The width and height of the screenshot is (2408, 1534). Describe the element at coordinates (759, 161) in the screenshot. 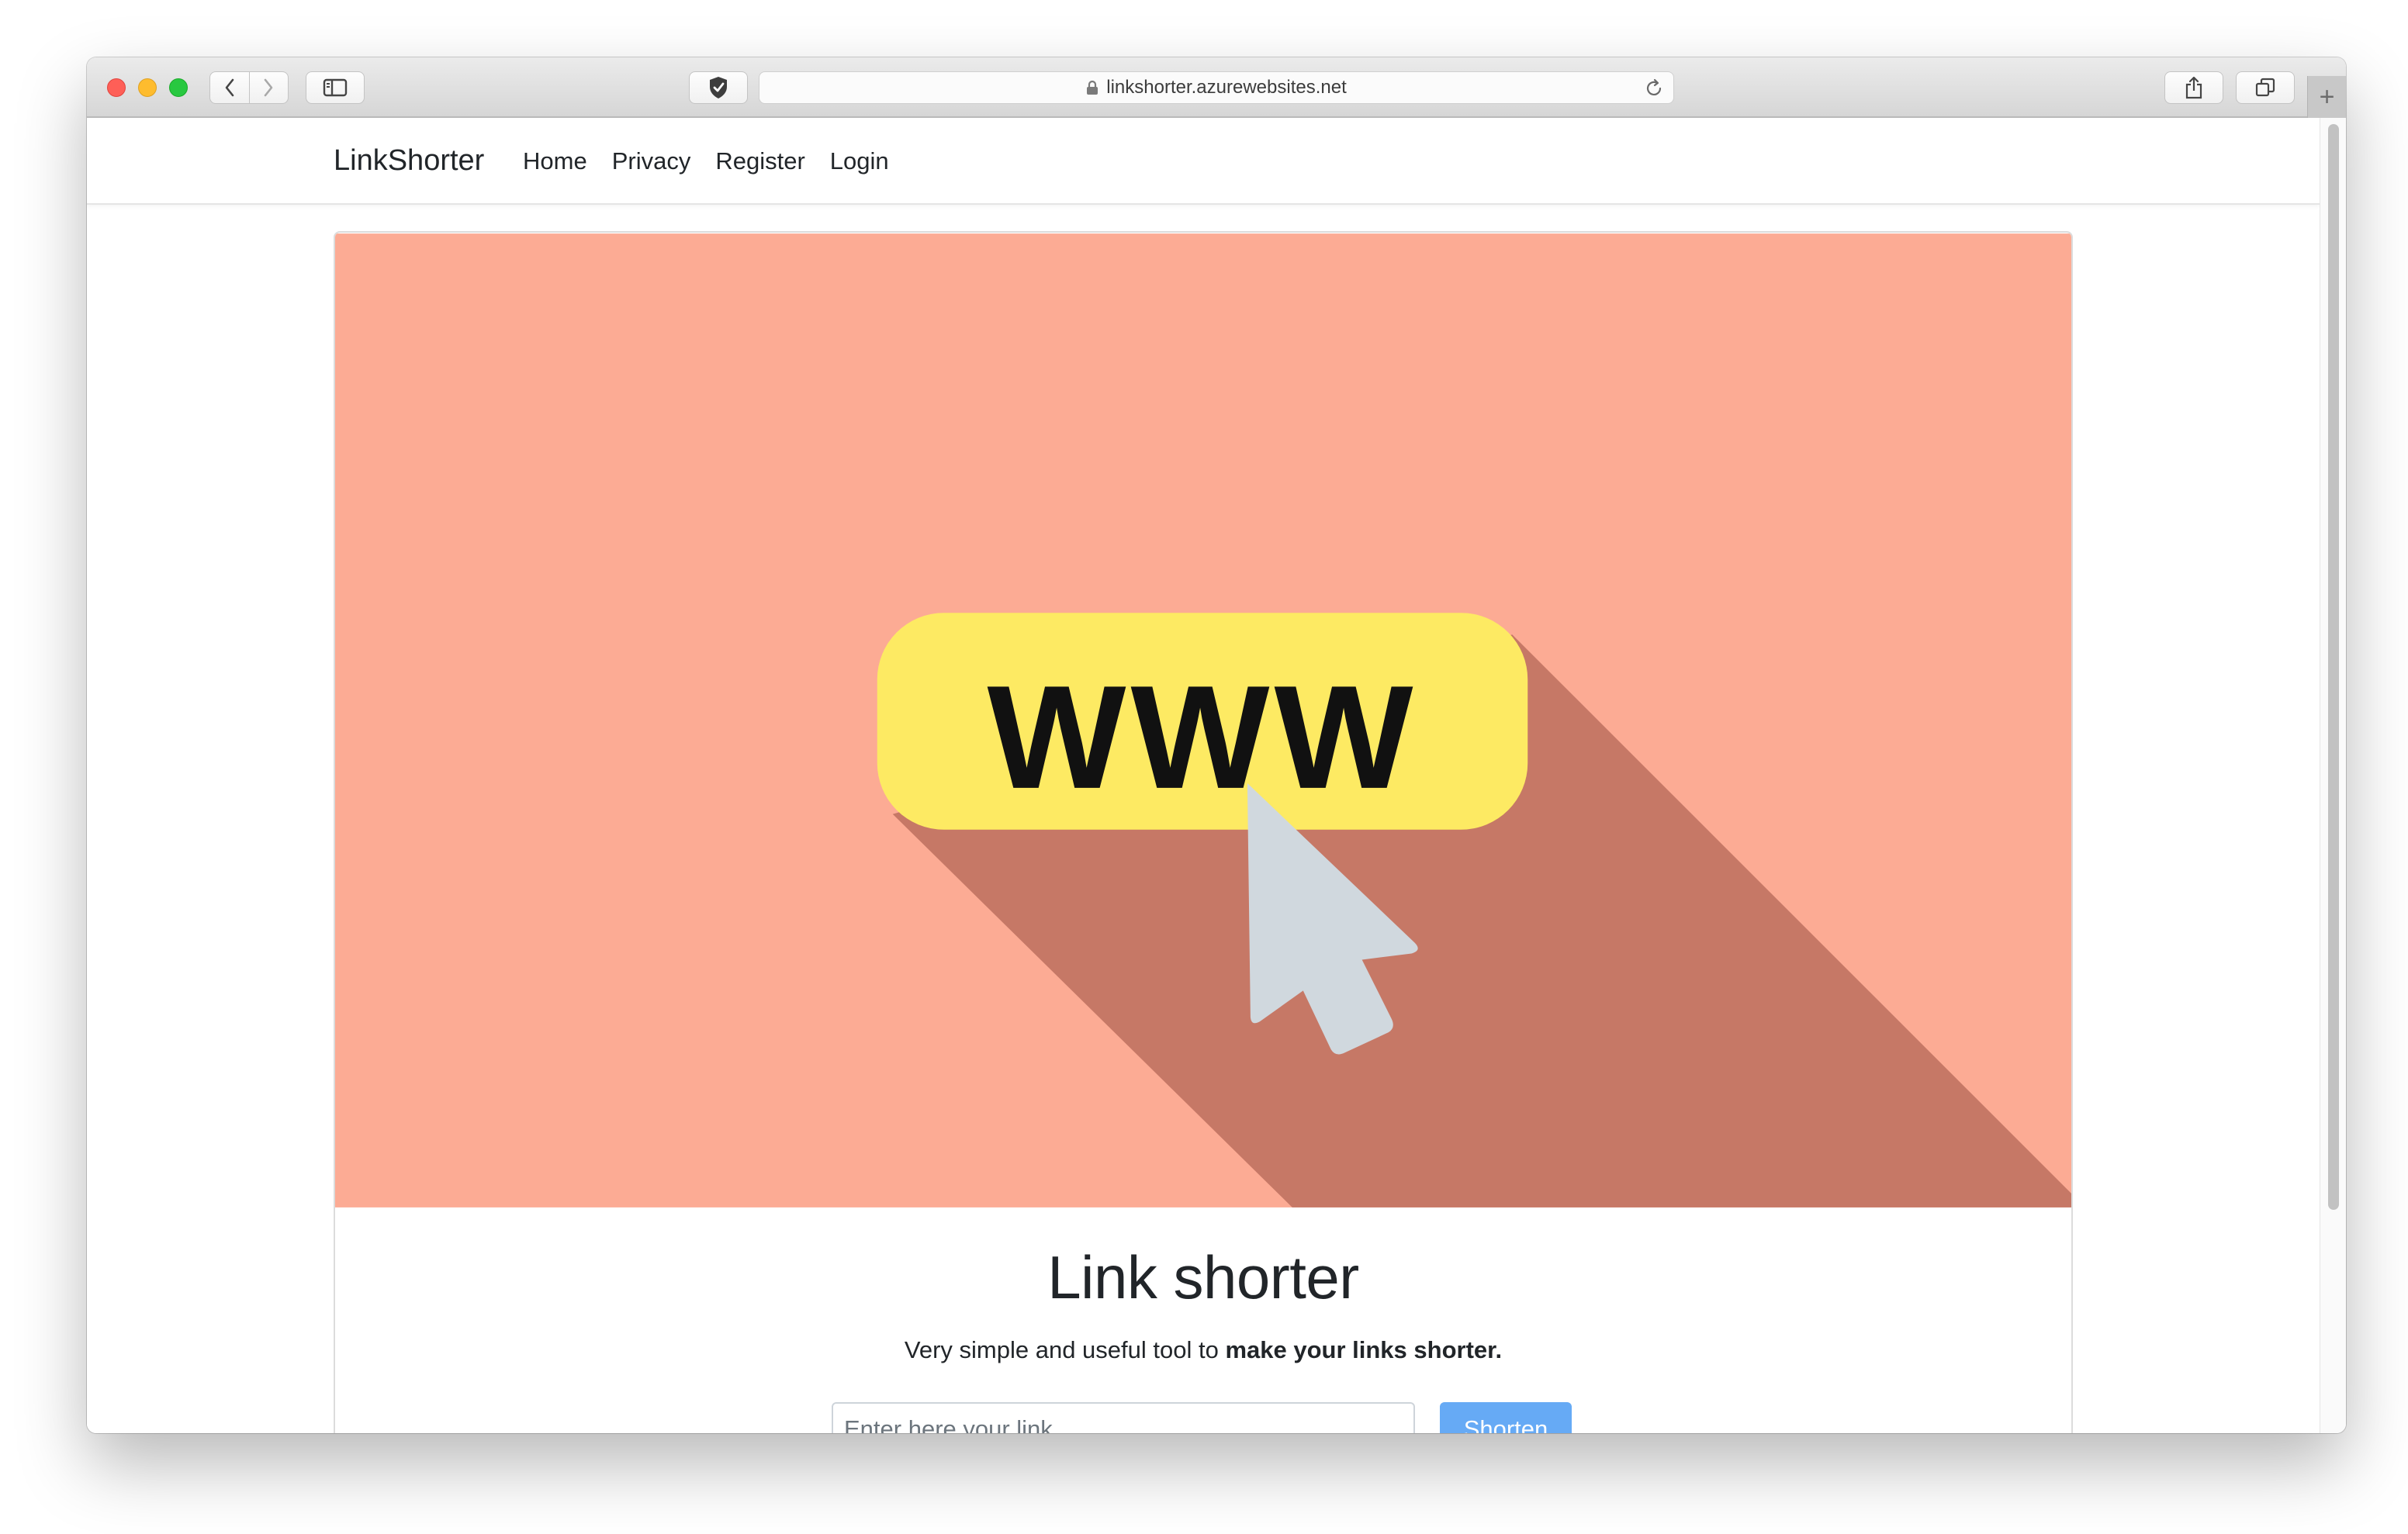

I see `nav-register-link: Register` at that location.